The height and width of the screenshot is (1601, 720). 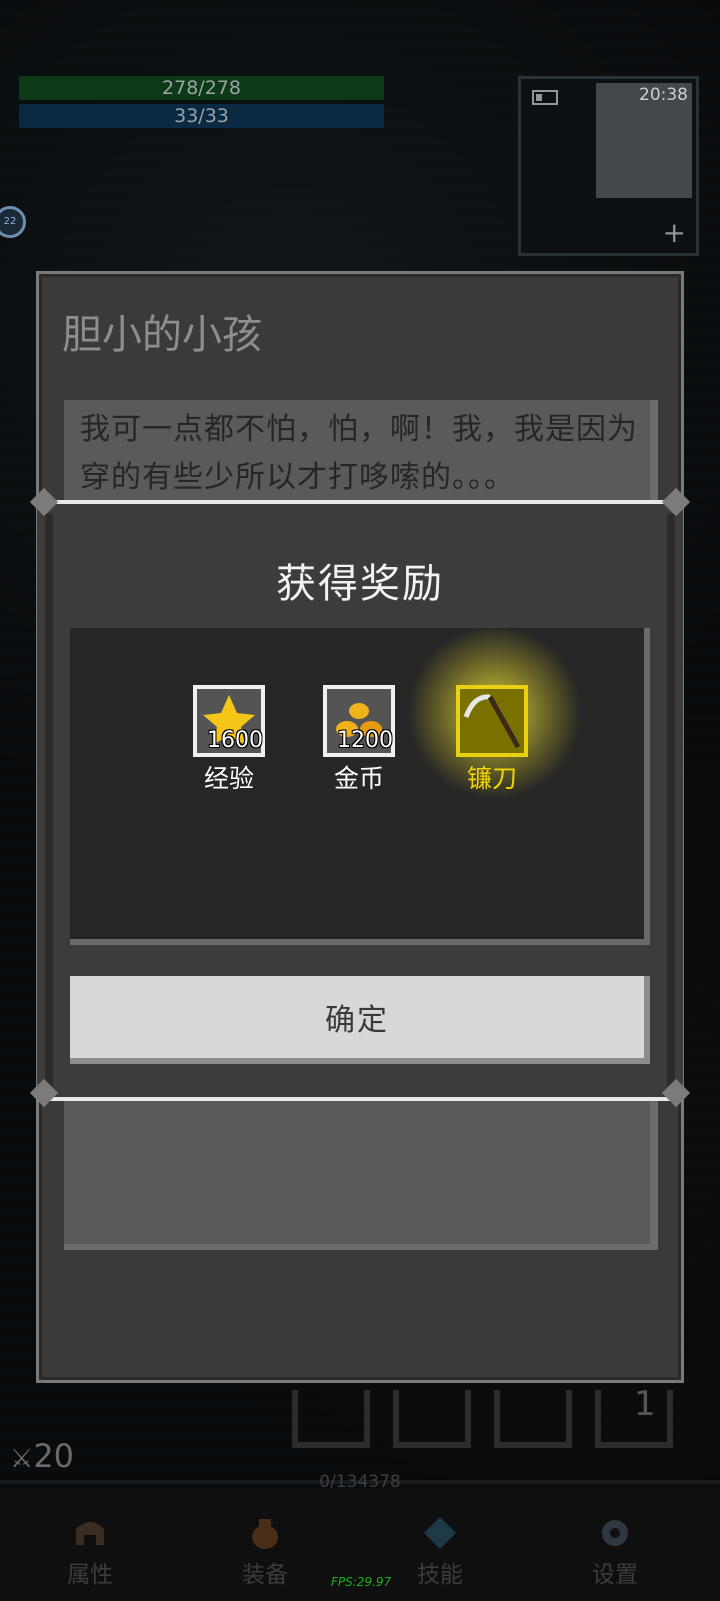 I want to click on mp-bar: 33/33, so click(x=201, y=116).